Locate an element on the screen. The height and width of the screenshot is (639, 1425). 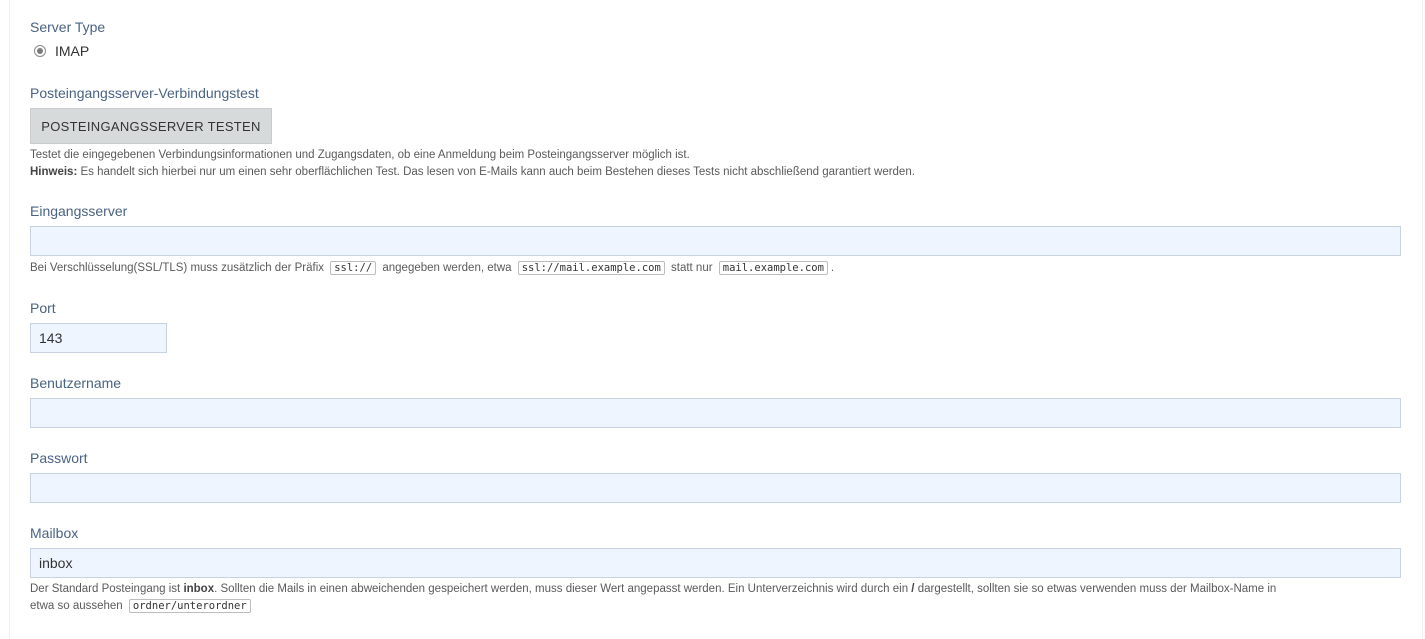
mailbox-help-line2-text: etwa so aussehen is located at coordinates (76, 606).